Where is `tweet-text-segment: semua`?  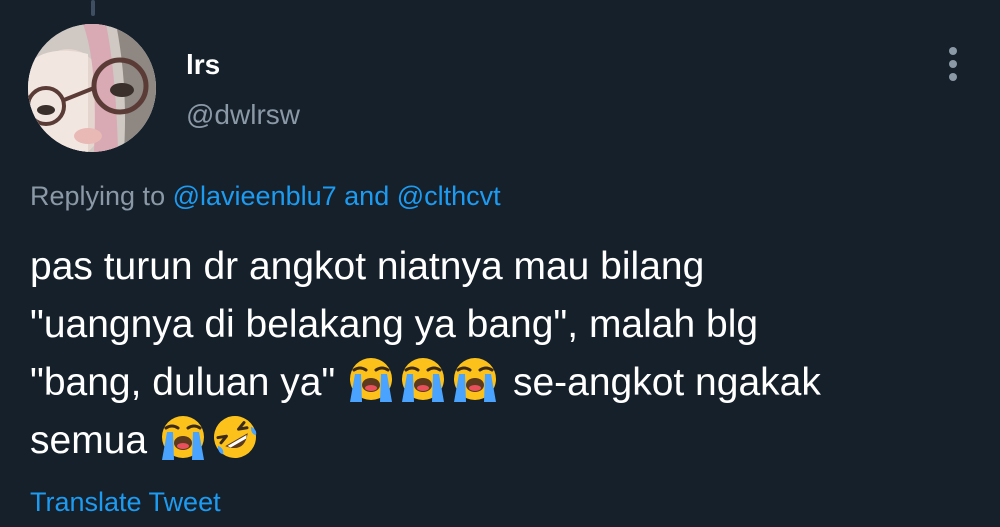 tweet-text-segment: semua is located at coordinates (89, 440).